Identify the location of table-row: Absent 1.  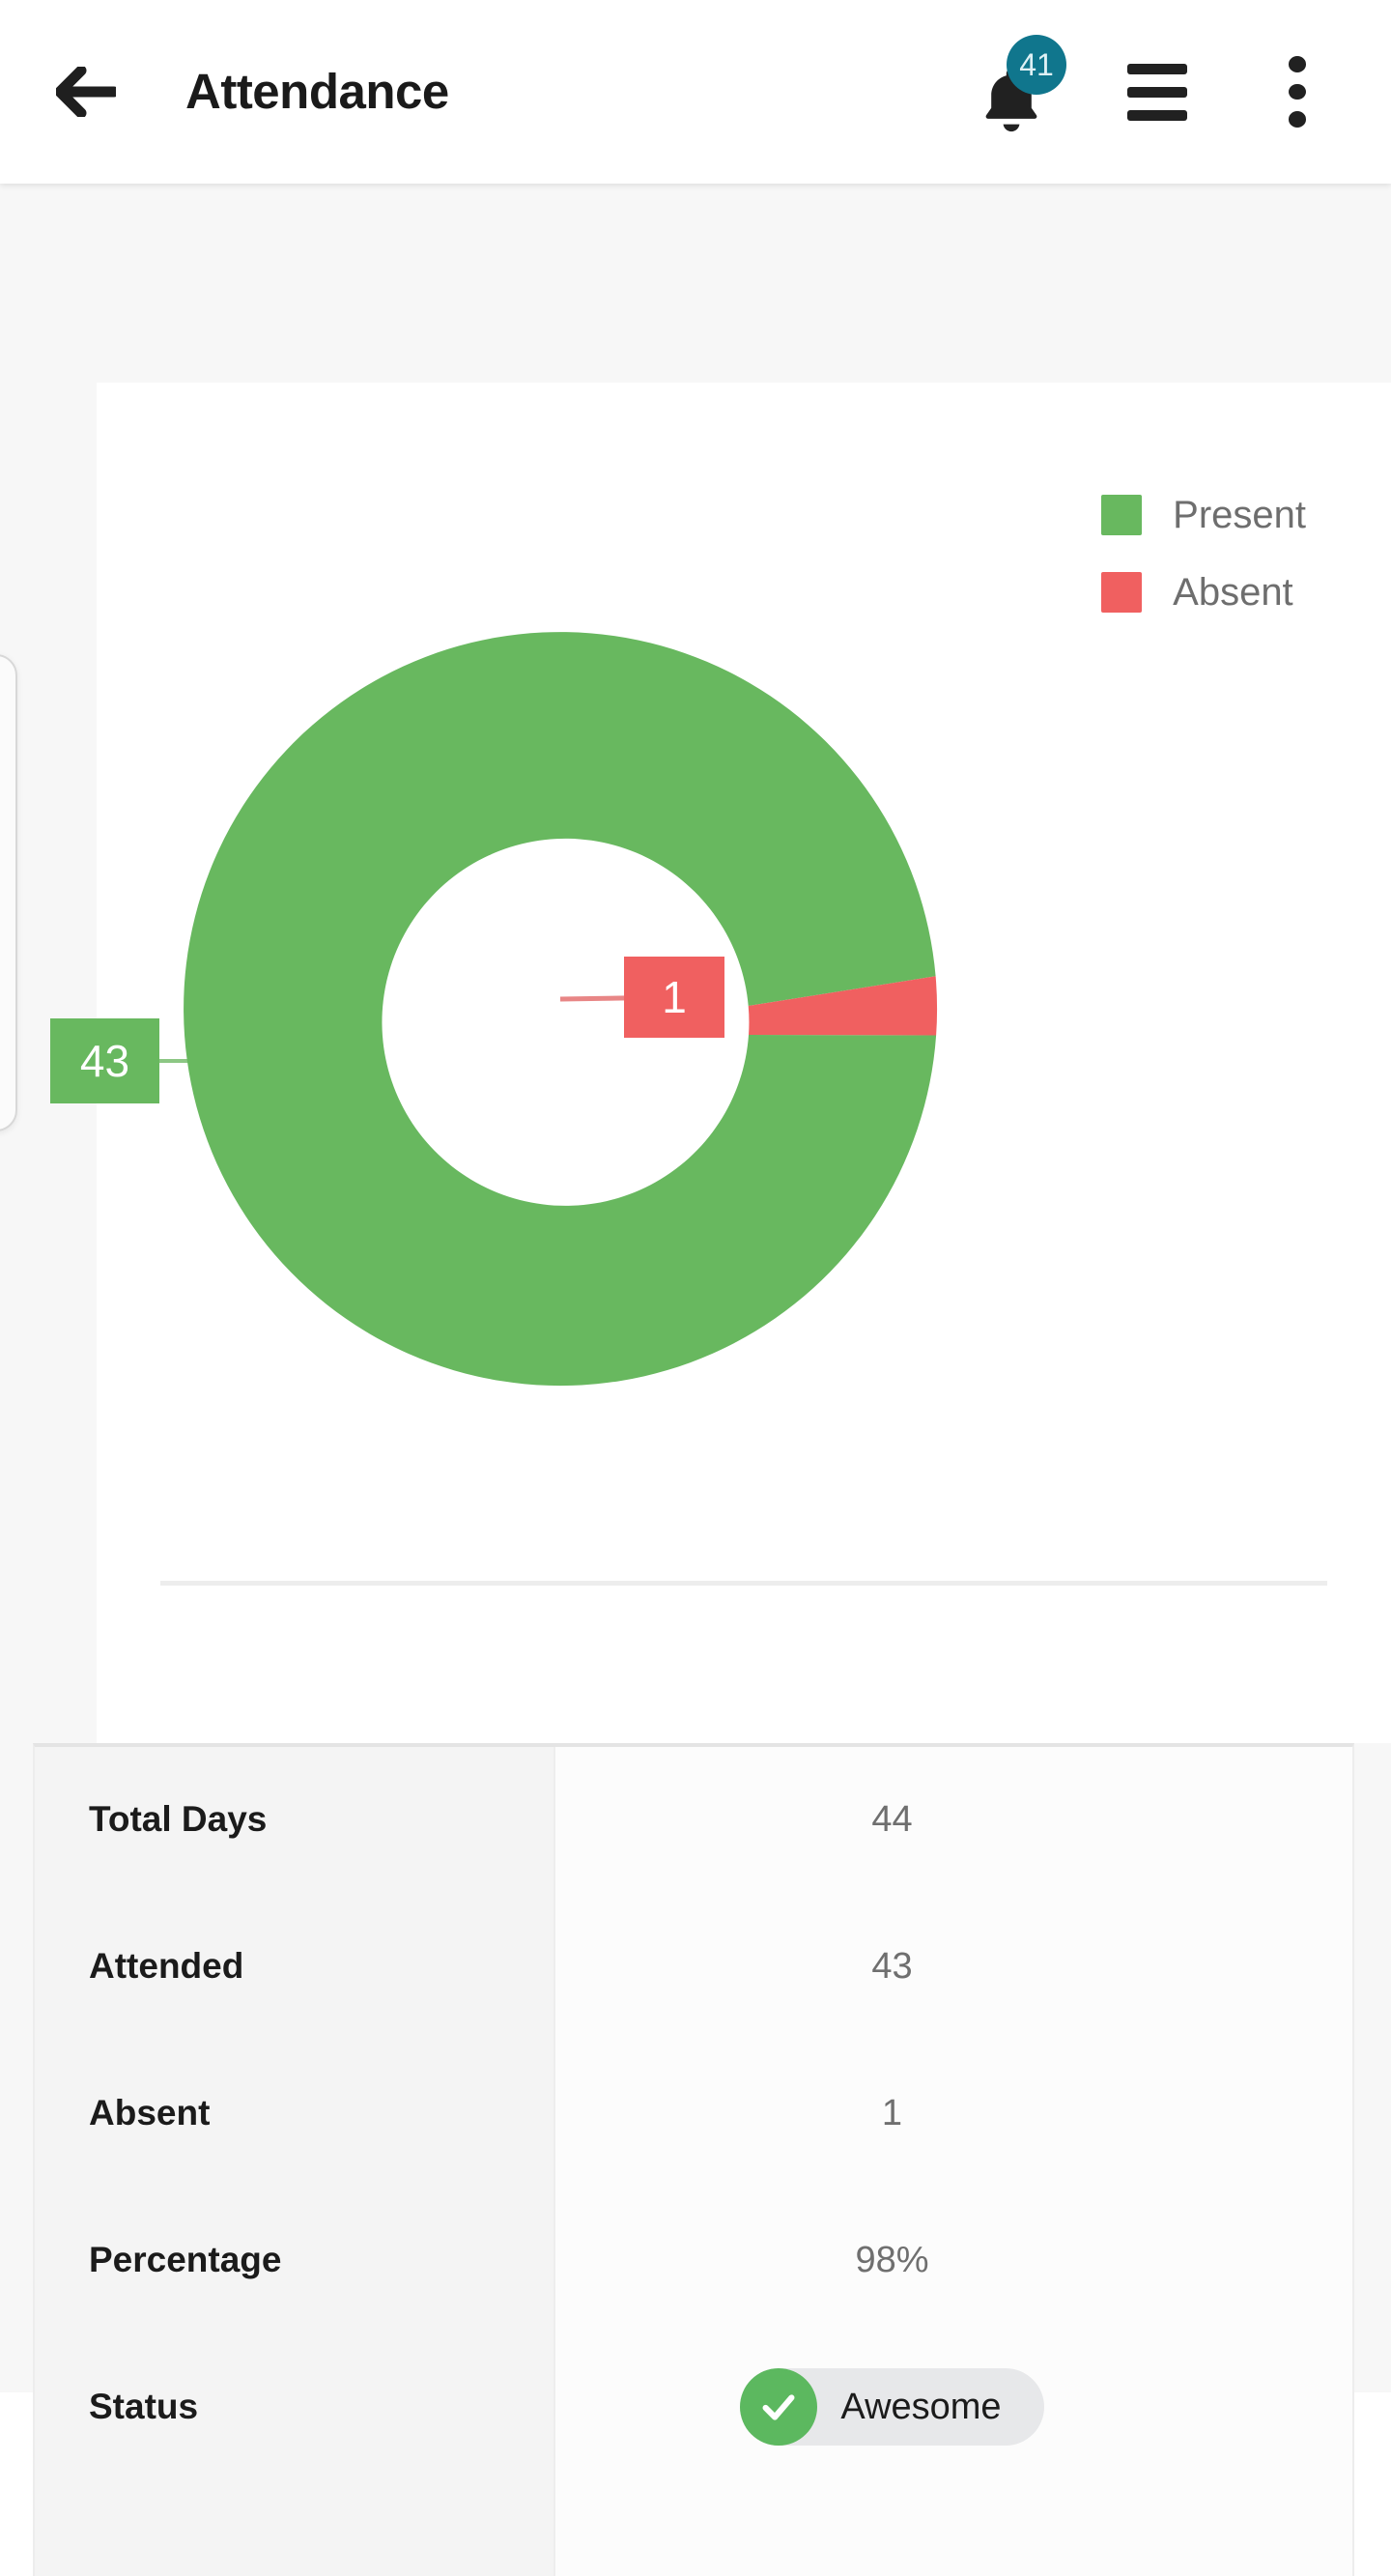
(694, 2113).